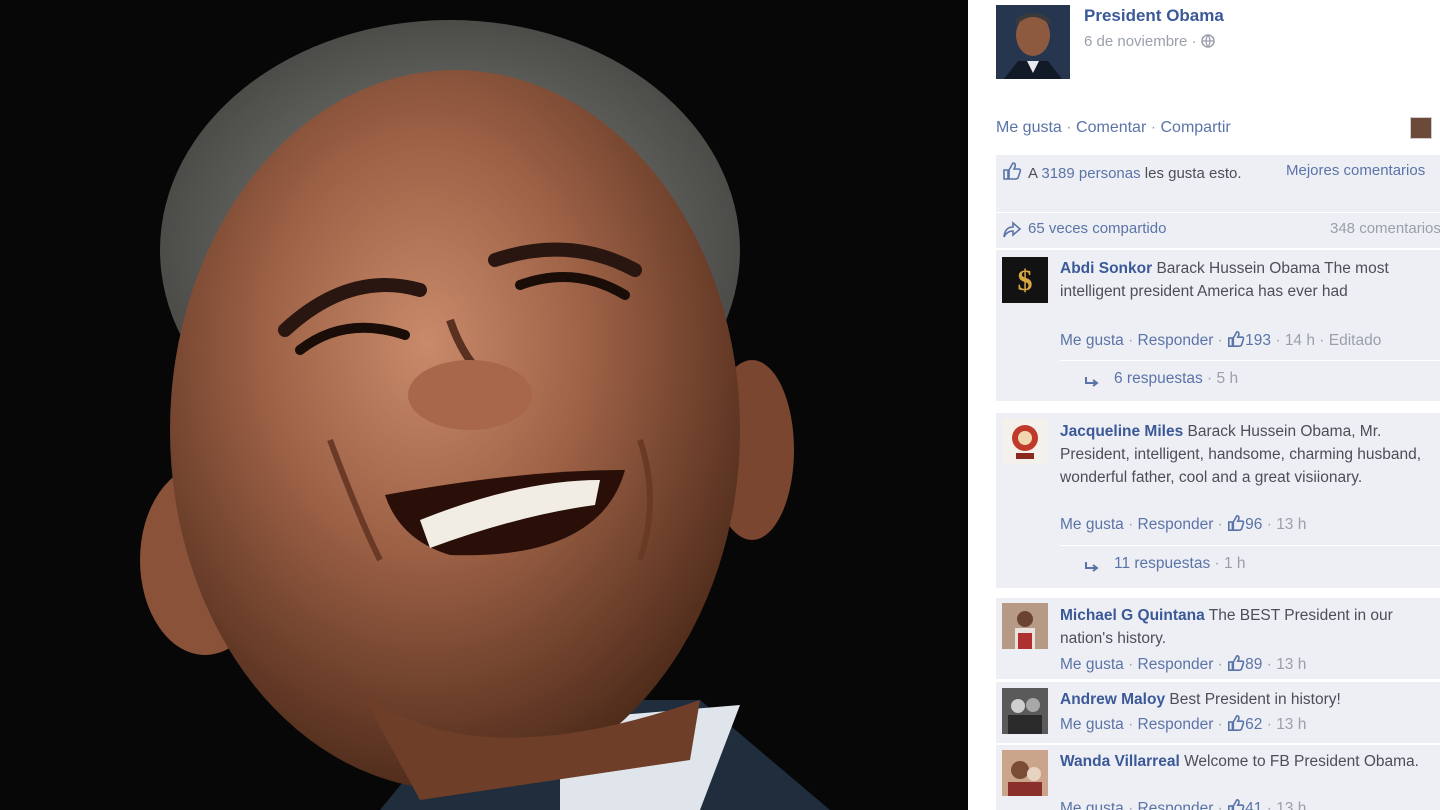 The height and width of the screenshot is (810, 1440). I want to click on comment-like-count: 62, so click(1253, 724).